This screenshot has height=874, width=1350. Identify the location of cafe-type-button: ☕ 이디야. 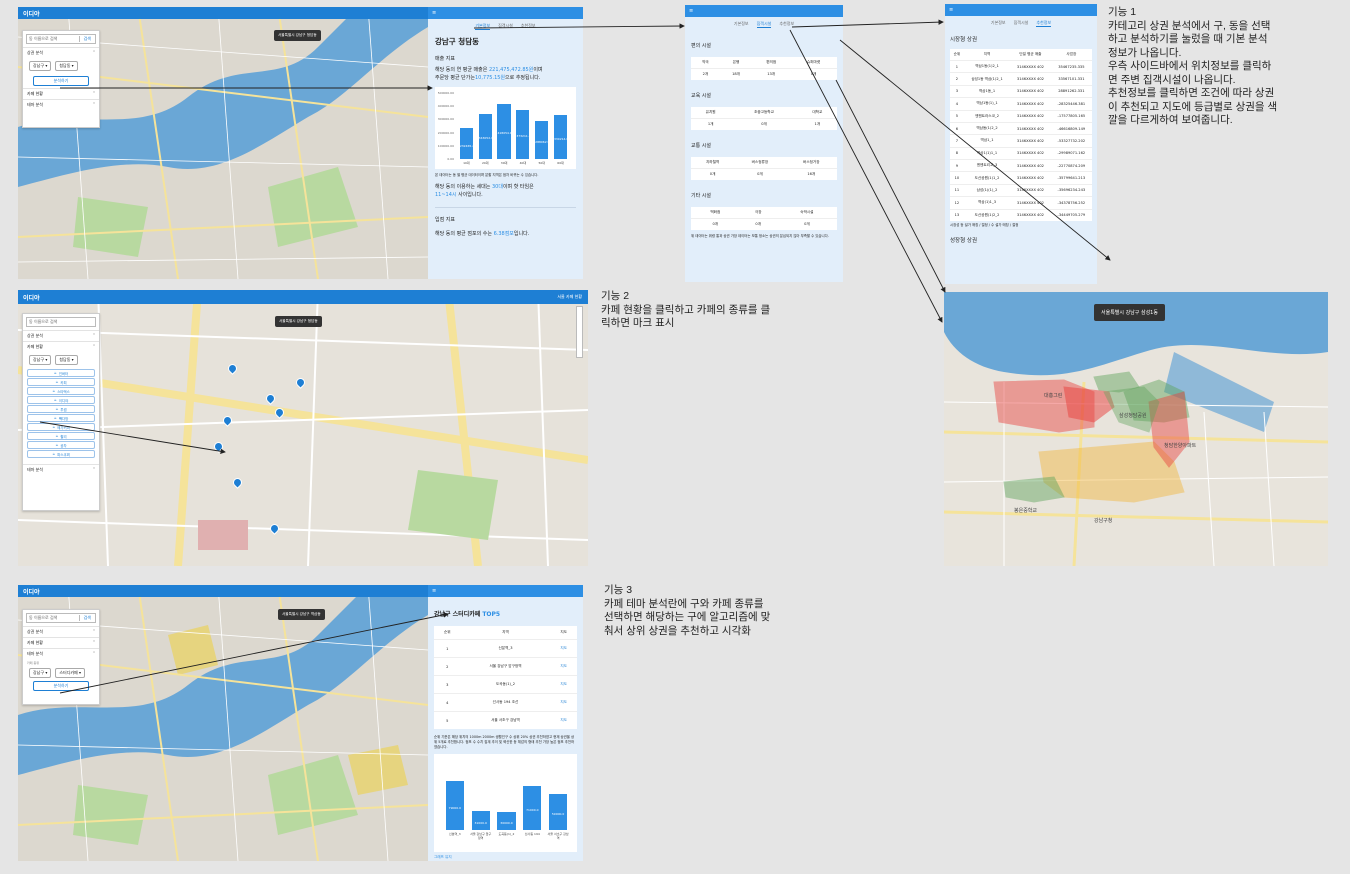
(61, 400).